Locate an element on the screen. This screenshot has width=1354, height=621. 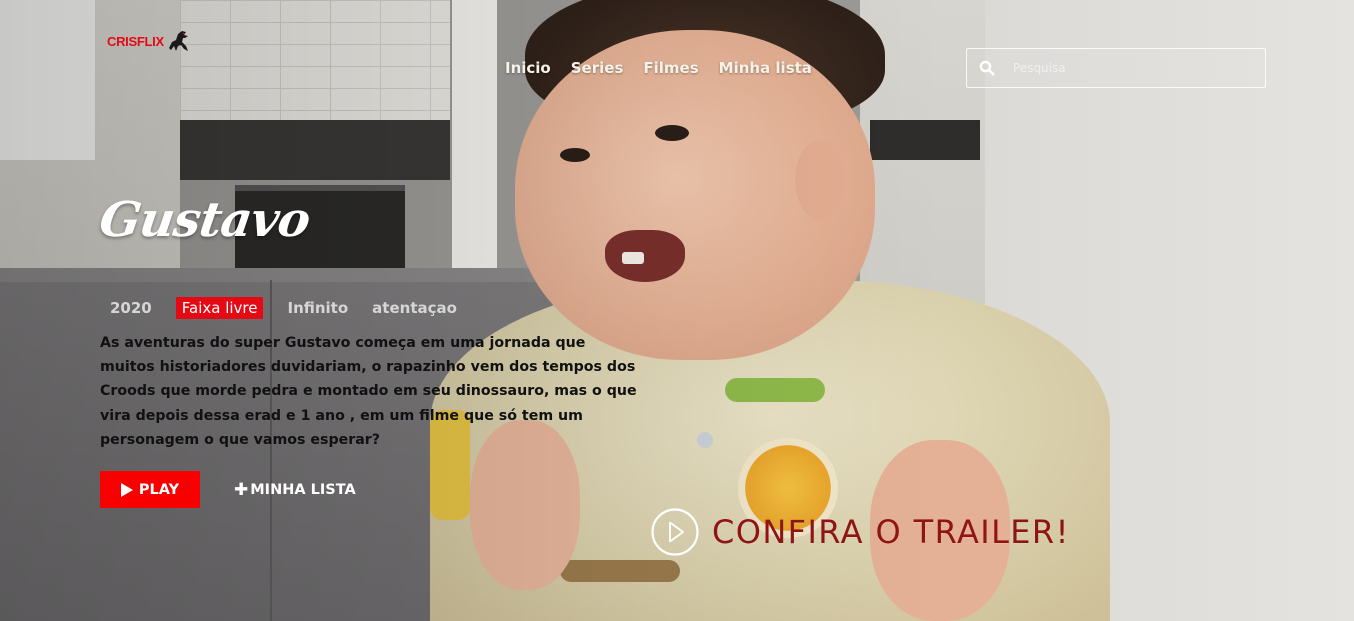
release-year: 2020 is located at coordinates (131, 308).